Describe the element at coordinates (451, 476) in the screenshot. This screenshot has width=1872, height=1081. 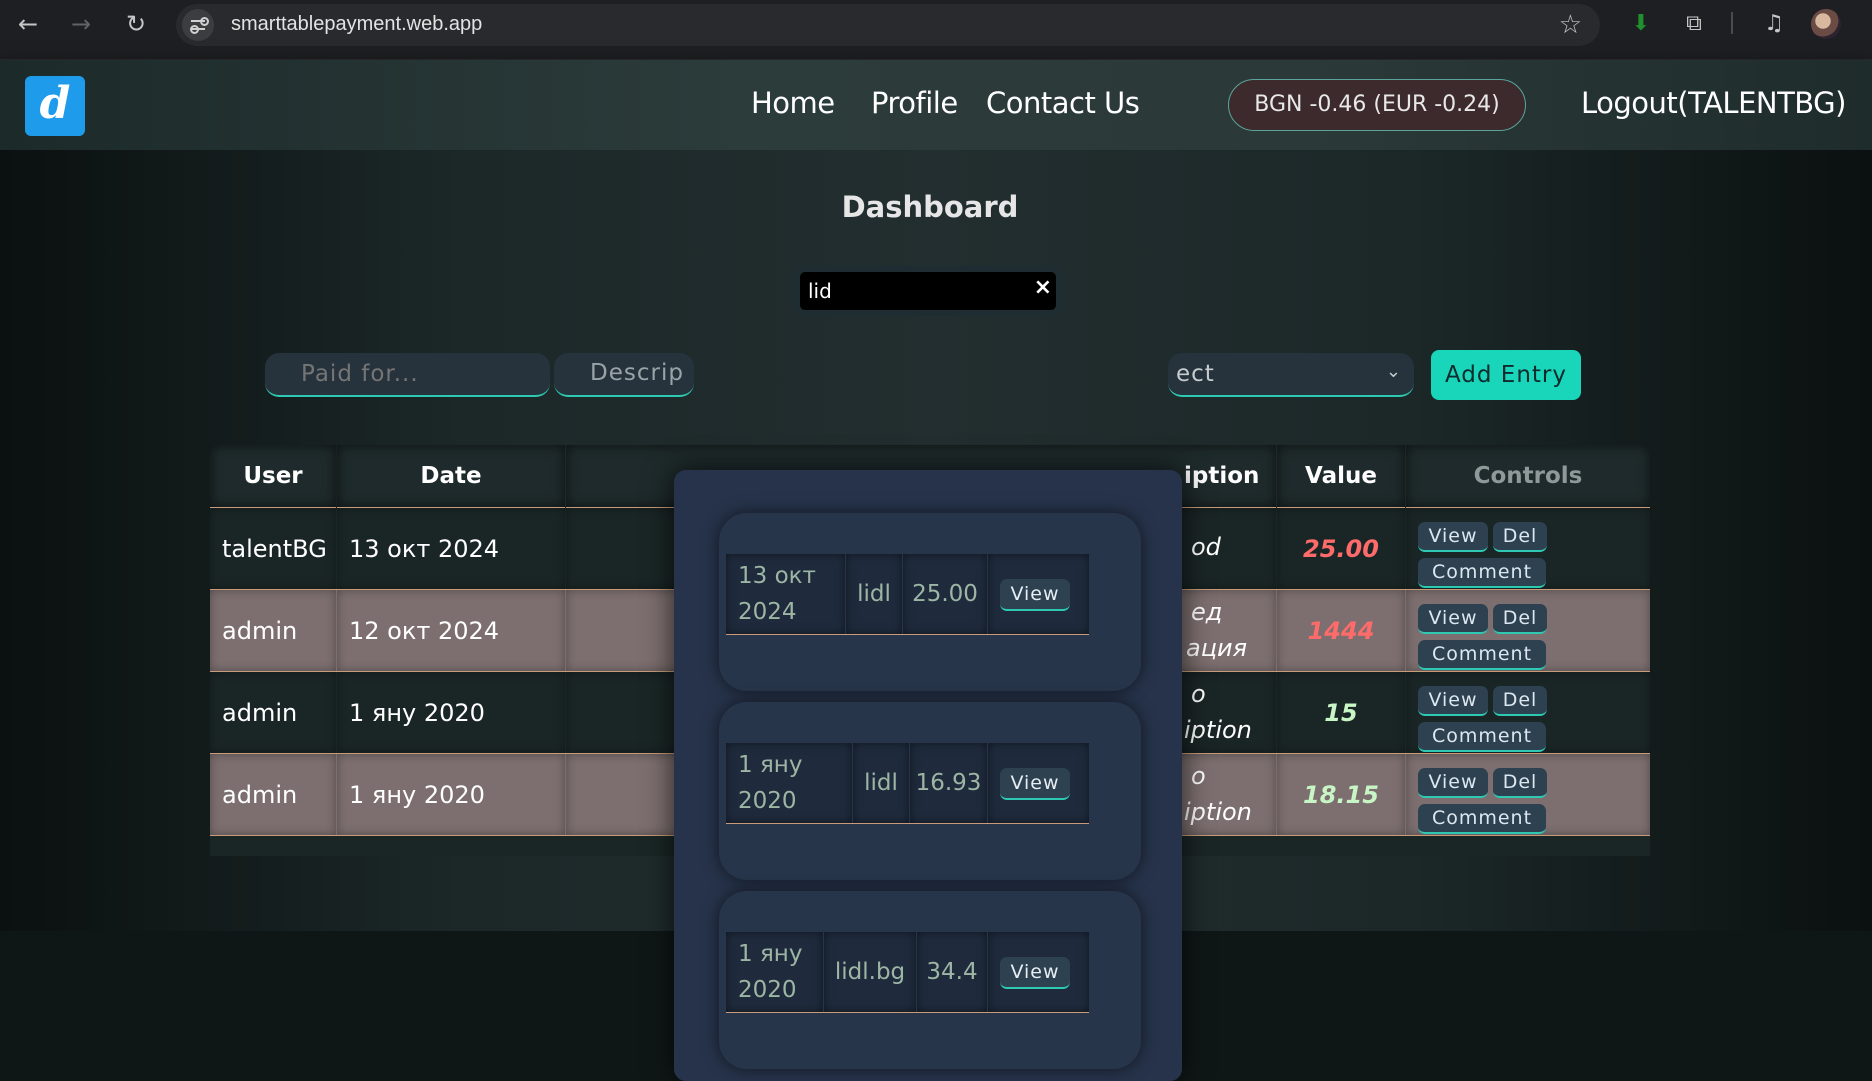
I see `header-date: Date` at that location.